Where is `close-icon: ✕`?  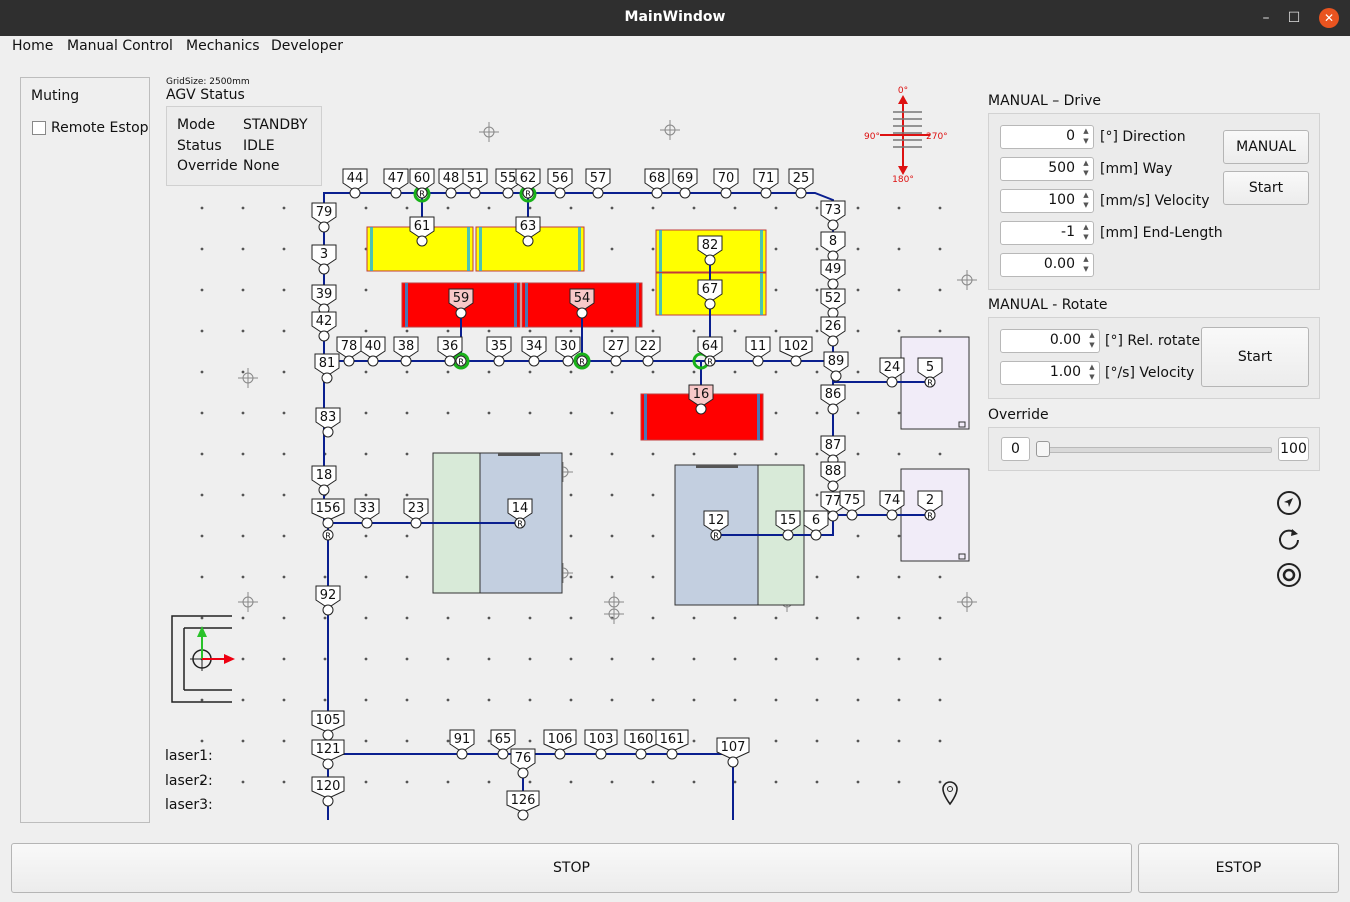
close-icon: ✕ is located at coordinates (1329, 18).